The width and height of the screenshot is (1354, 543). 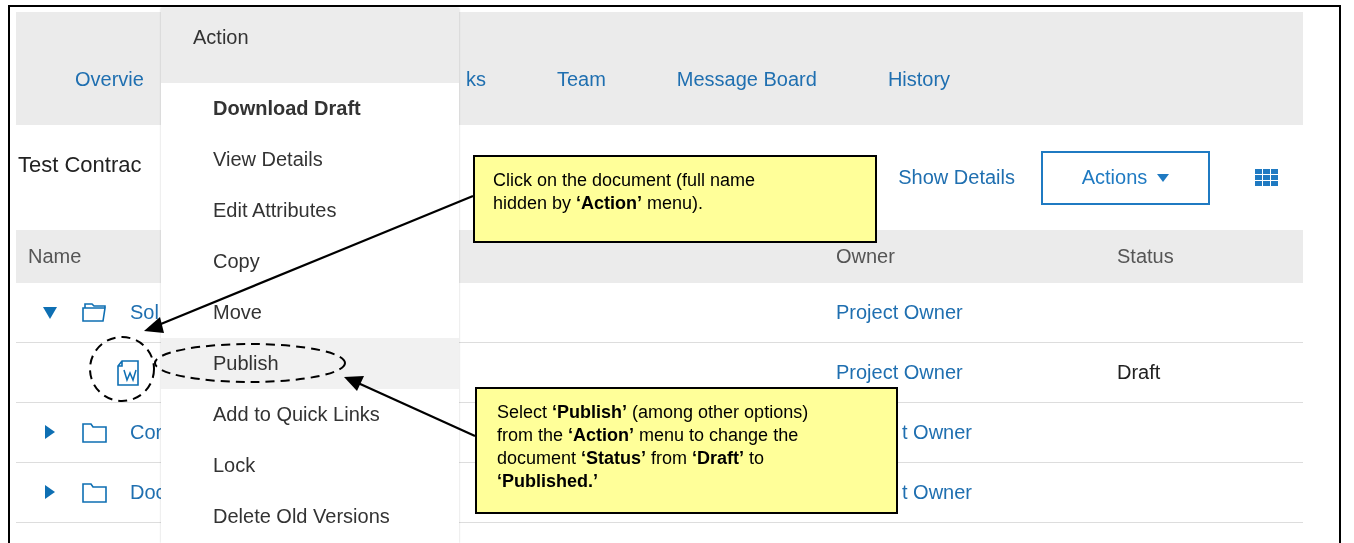 What do you see at coordinates (1267, 177) in the screenshot?
I see `grid-view-icon` at bounding box center [1267, 177].